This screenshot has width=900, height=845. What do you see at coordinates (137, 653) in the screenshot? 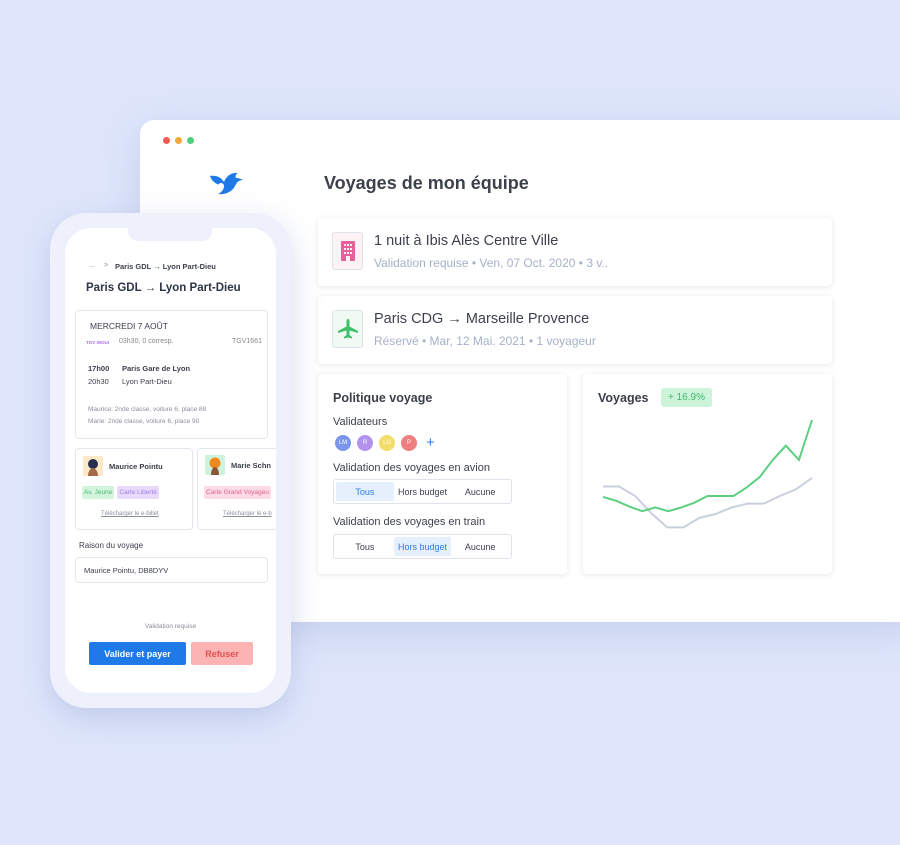
I see `validate-pay-button: Valider et payer` at bounding box center [137, 653].